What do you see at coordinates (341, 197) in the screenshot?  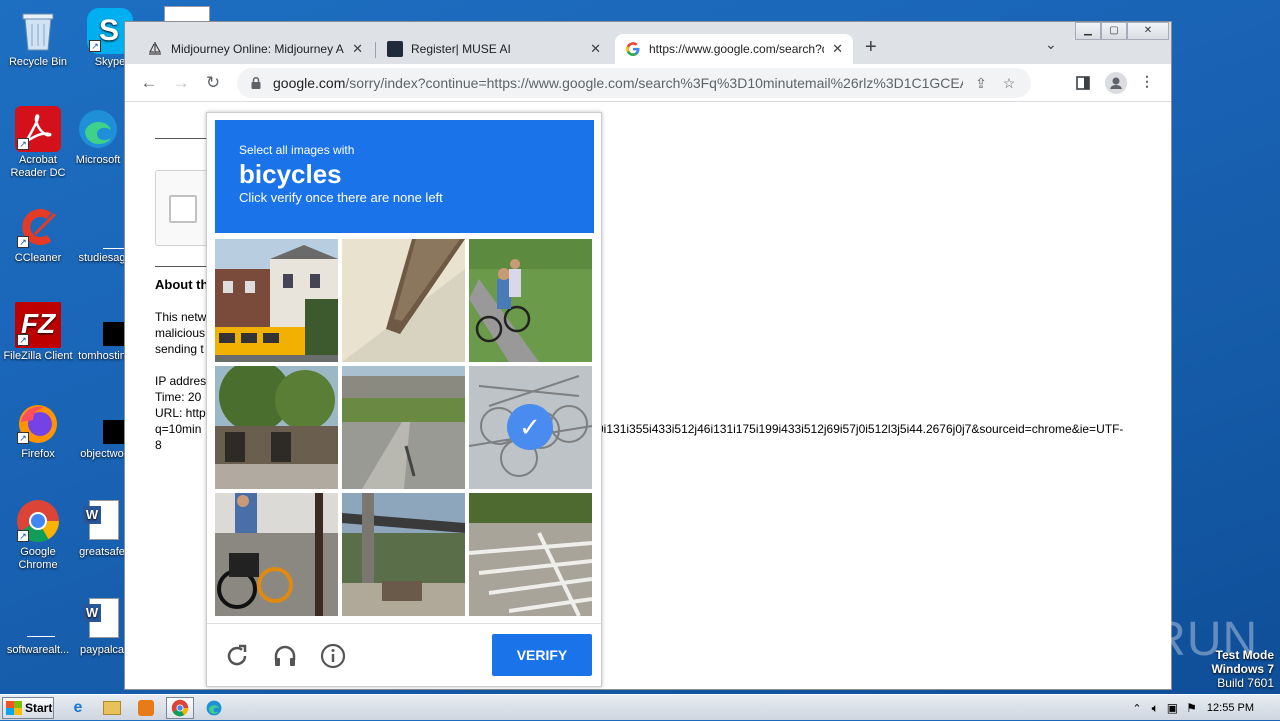 I see `challenge-instruction: Click verify once there are none left` at bounding box center [341, 197].